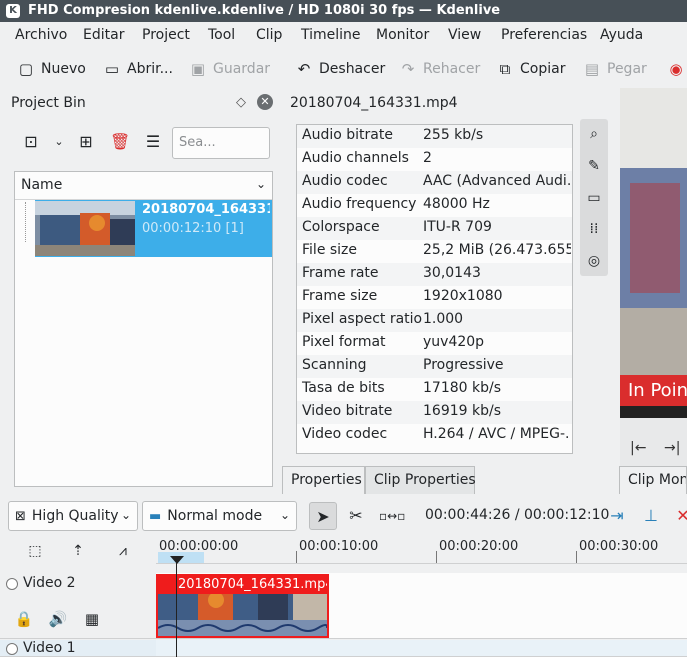 The width and height of the screenshot is (687, 657). I want to click on edit-mode-select: ▬ Normal mode ⌄, so click(219, 516).